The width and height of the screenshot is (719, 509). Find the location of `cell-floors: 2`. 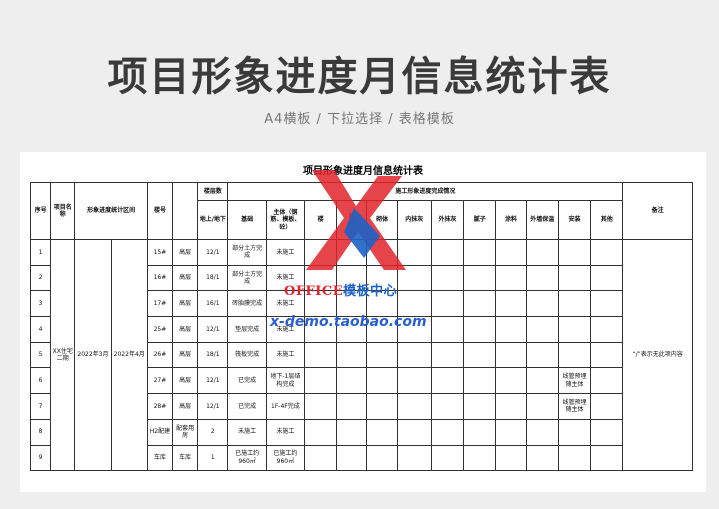

cell-floors: 2 is located at coordinates (213, 432).